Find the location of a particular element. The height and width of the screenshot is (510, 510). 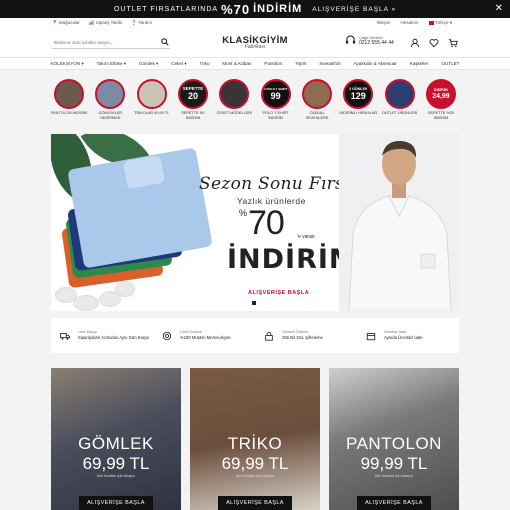

nav-item-sweatshirt: Sweatshirt is located at coordinates (330, 63).